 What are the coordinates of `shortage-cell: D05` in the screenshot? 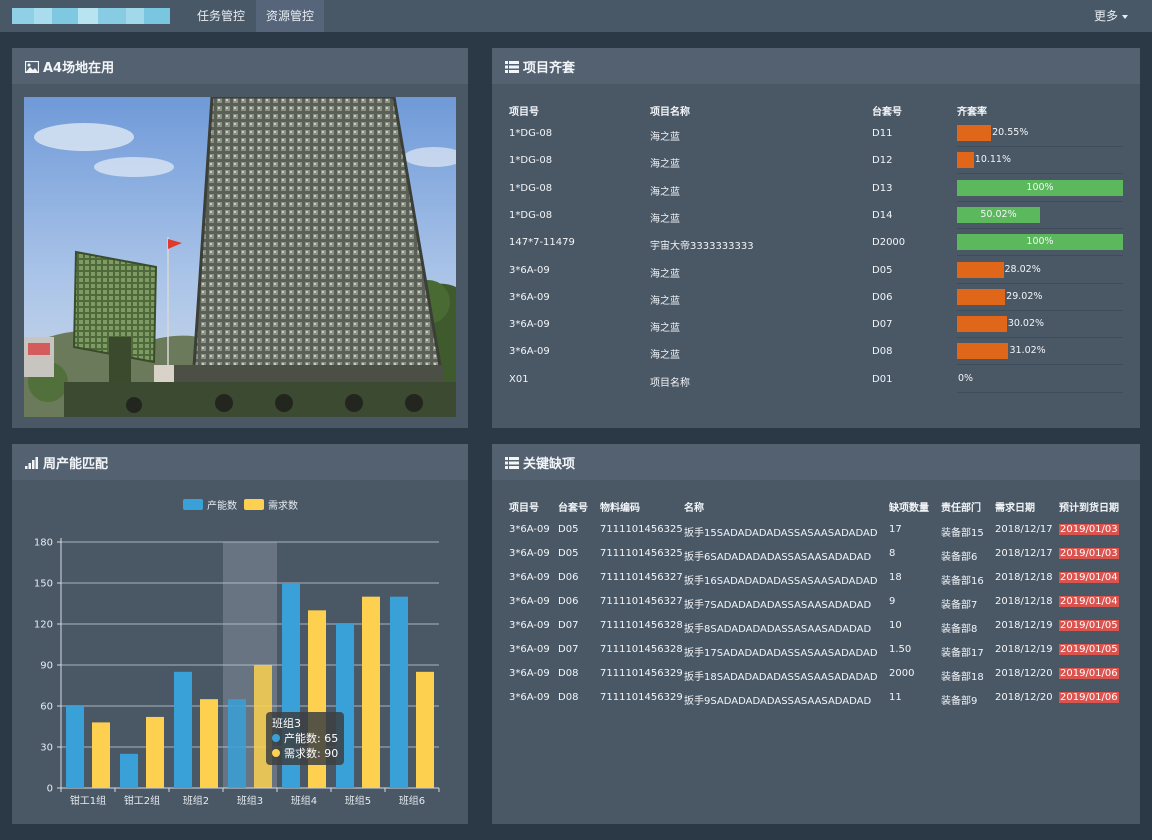 It's located at (568, 529).